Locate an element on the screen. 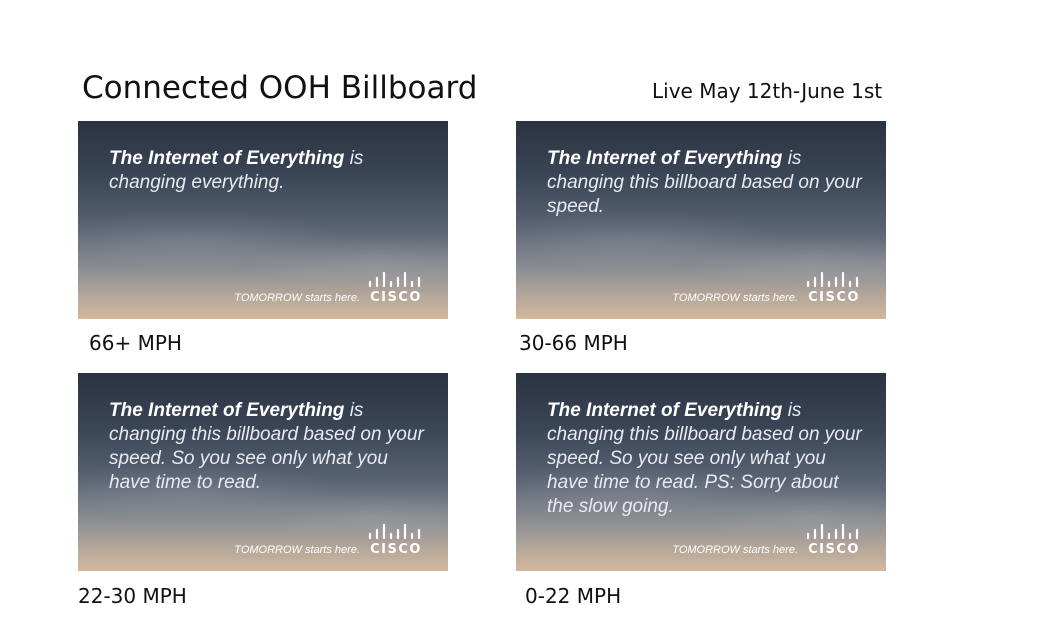 The image size is (1044, 635). speed-label-66-plus: 66+ MPH is located at coordinates (135, 343).